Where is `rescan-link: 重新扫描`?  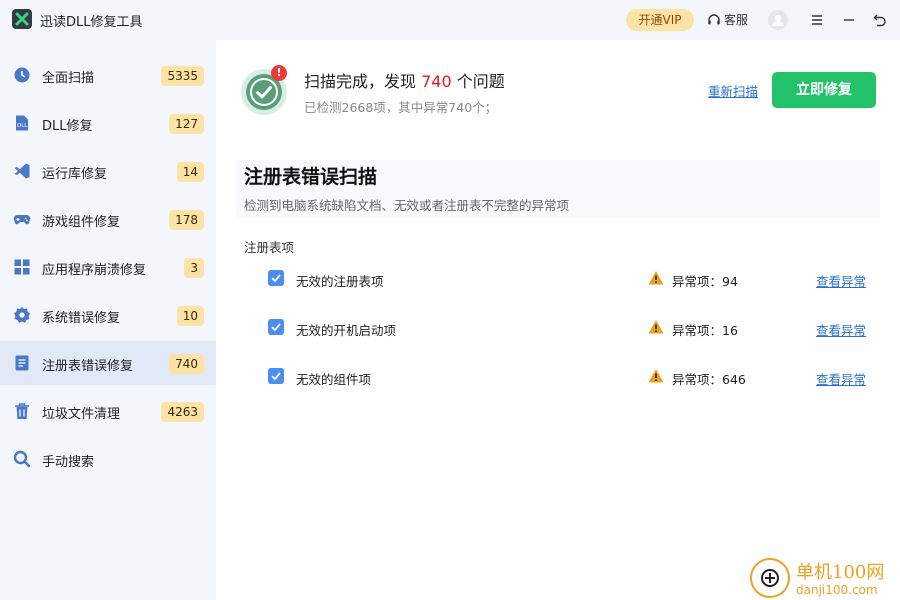 rescan-link: 重新扫描 is located at coordinates (733, 90).